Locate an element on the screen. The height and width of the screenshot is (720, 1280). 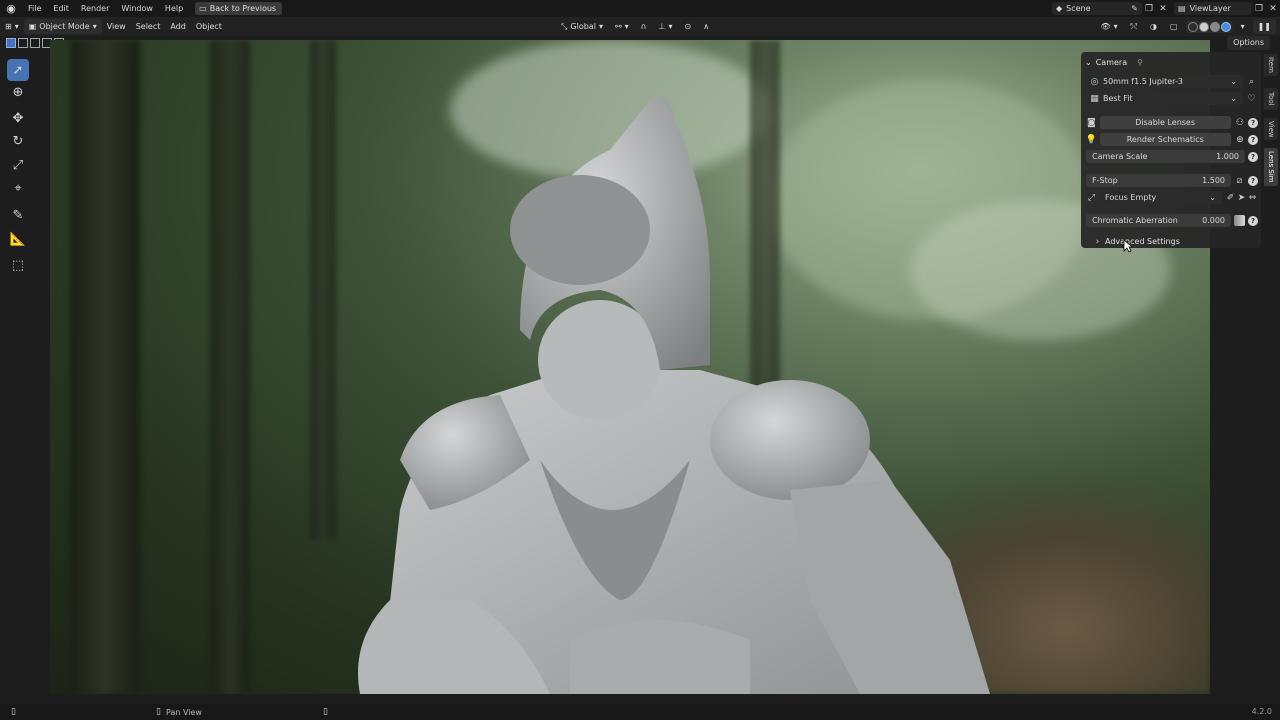
select-extend-icon is located at coordinates (23, 43).